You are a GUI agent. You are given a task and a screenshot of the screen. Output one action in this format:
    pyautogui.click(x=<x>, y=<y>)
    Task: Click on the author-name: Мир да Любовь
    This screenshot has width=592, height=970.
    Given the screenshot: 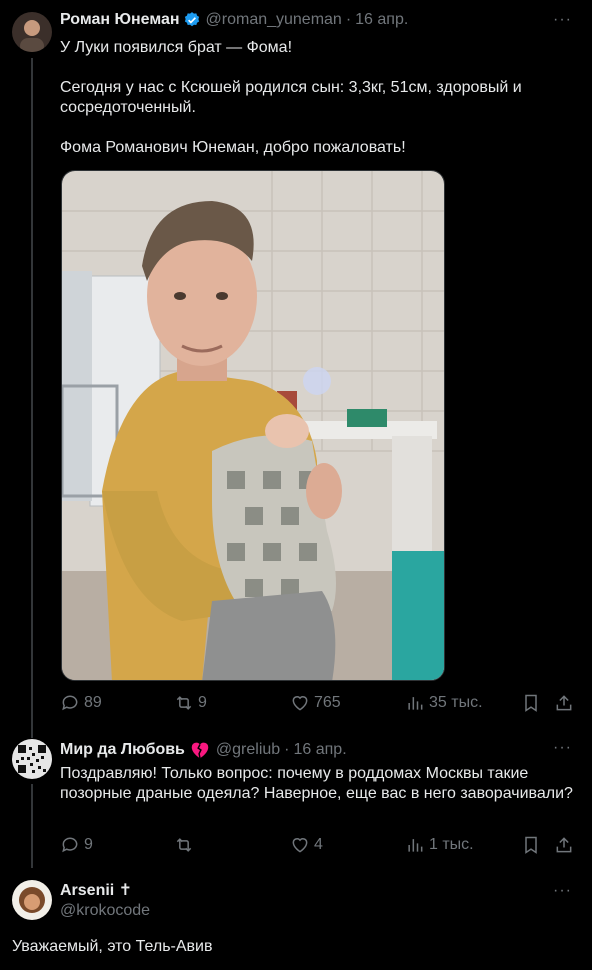 What is the action you would take?
    pyautogui.click(x=122, y=750)
    